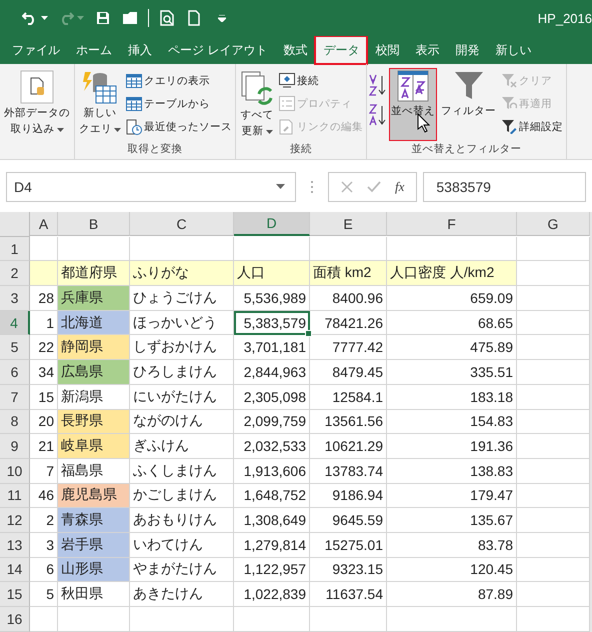  What do you see at coordinates (182, 545) in the screenshot?
I see `table-cell: いわてけん` at bounding box center [182, 545].